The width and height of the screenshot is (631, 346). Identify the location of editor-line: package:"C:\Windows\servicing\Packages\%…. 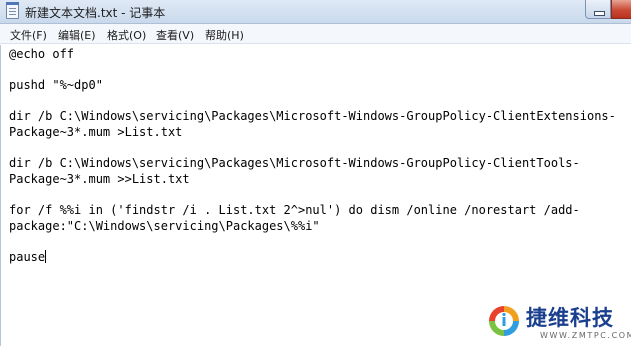
(164, 225).